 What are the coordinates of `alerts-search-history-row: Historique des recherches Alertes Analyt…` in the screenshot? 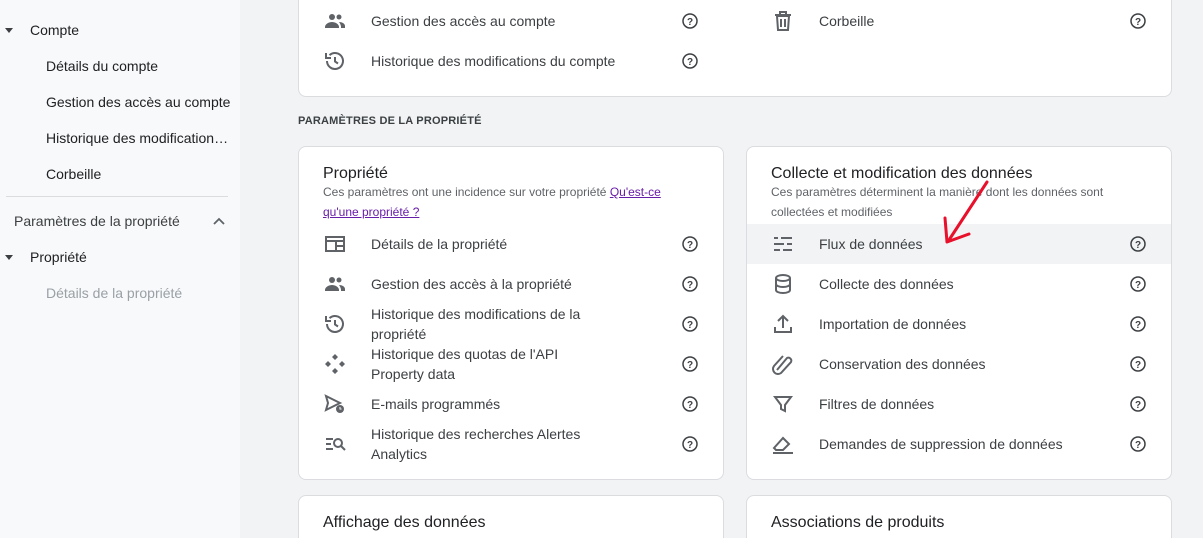 It's located at (511, 444).